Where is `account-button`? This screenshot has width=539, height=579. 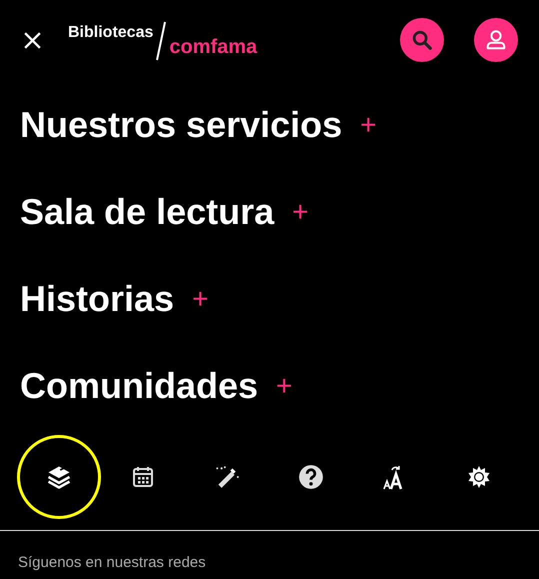
account-button is located at coordinates (496, 40).